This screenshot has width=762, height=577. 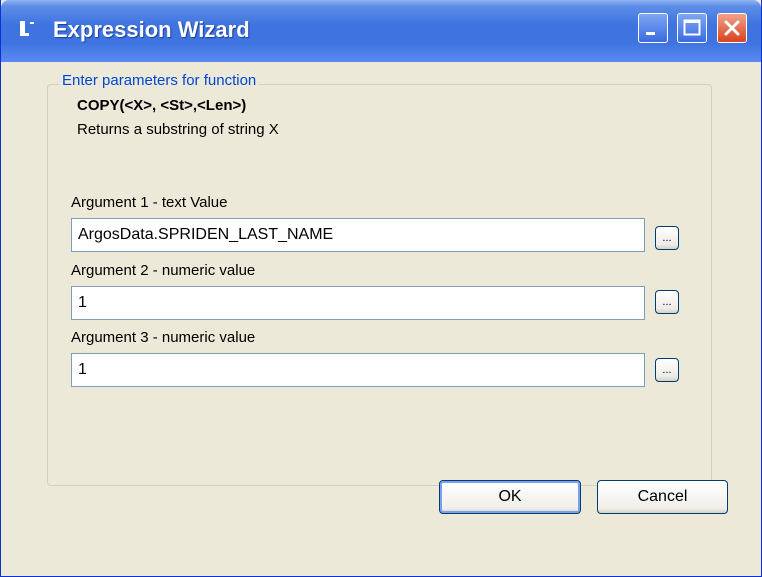 What do you see at coordinates (358, 303) in the screenshot?
I see `argument-2-input` at bounding box center [358, 303].